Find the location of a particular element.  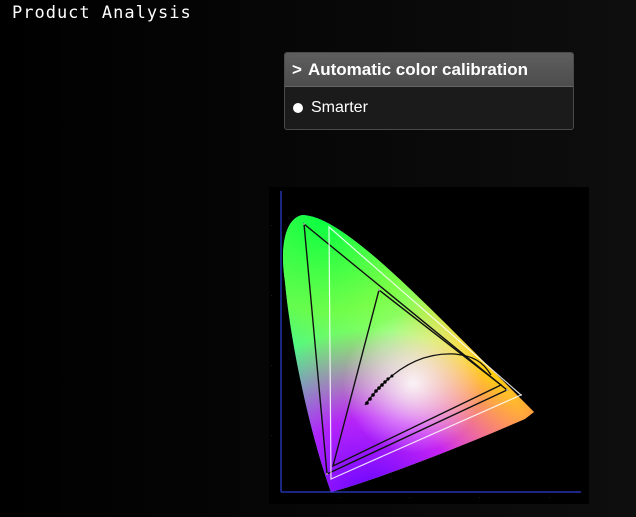

smarter-option-label: Smarter is located at coordinates (339, 107).